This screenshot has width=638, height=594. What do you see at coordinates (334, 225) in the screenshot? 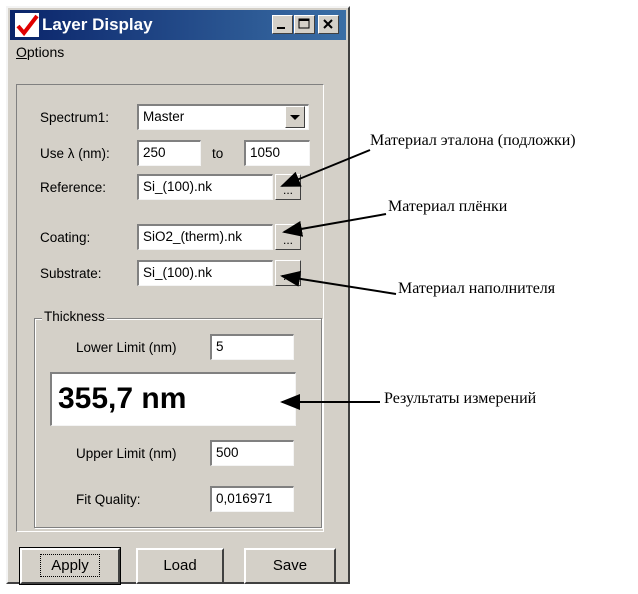
I see `arrow-coating` at bounding box center [334, 225].